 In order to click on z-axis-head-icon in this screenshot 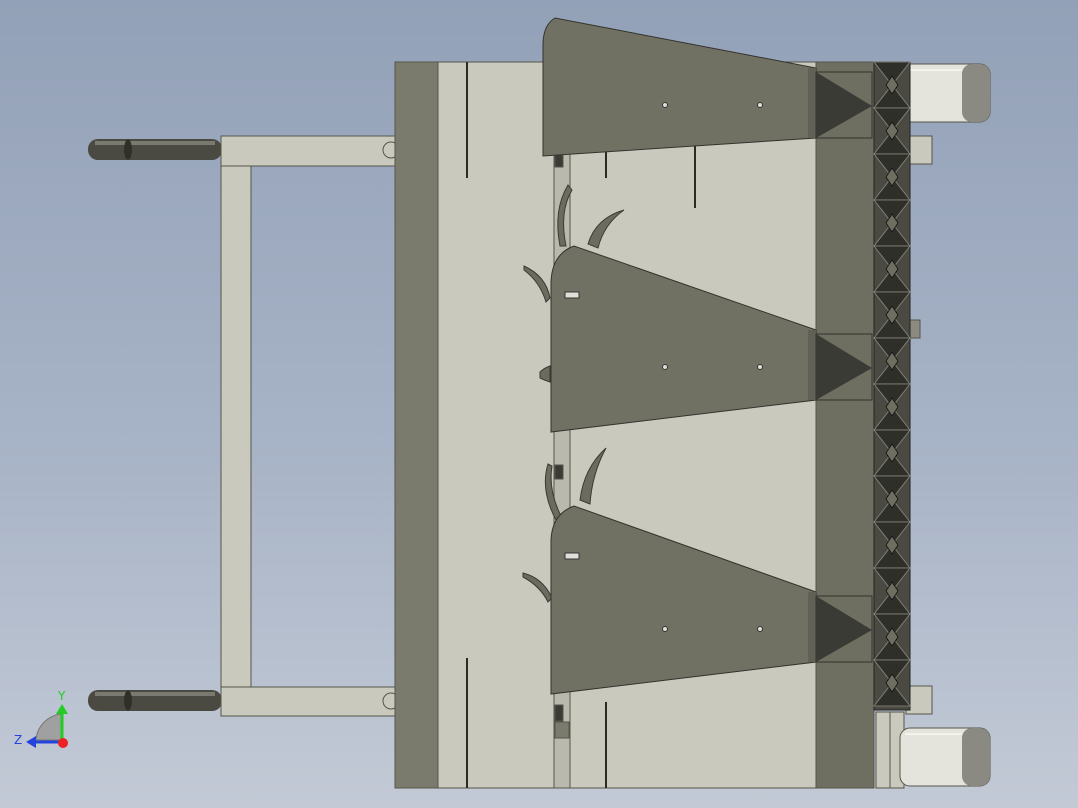, I will do `click(31, 742)`.